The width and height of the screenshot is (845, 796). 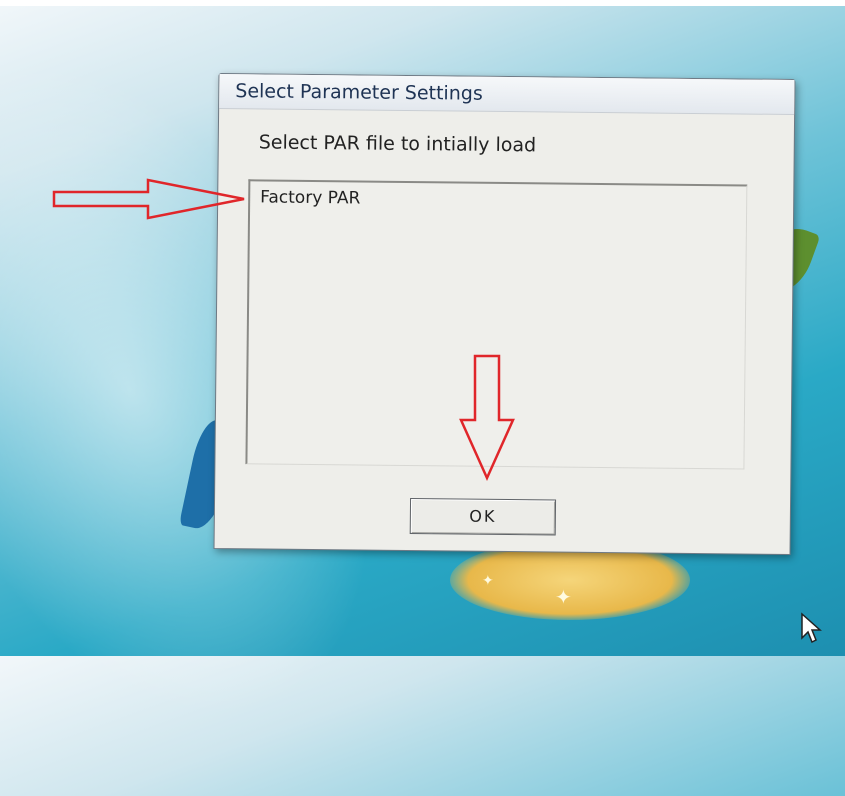 What do you see at coordinates (507, 95) in the screenshot?
I see `dialog-title: Select Parameter Settings` at bounding box center [507, 95].